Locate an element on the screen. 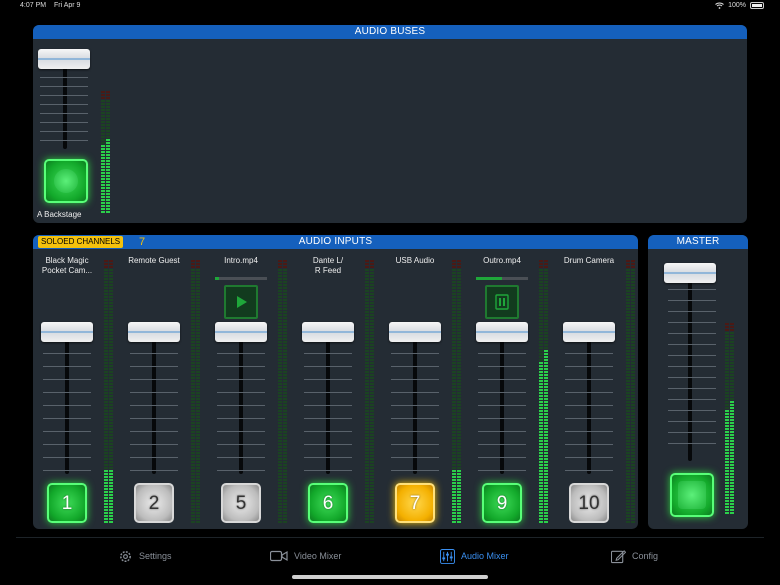 This screenshot has width=780, height=585. channel-number: 6 is located at coordinates (328, 503).